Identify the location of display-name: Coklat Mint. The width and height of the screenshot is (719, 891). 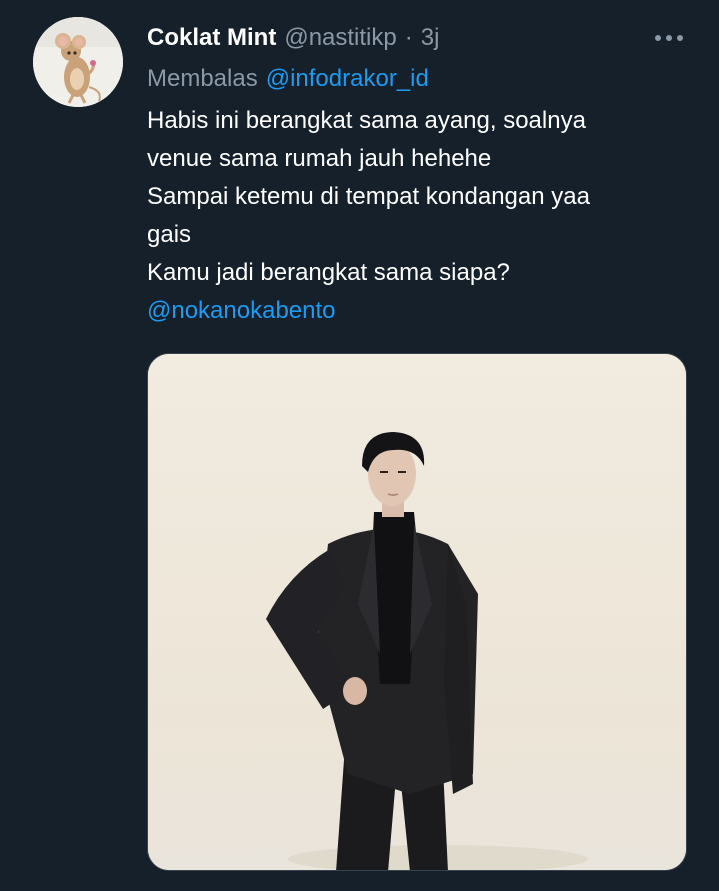
(211, 38).